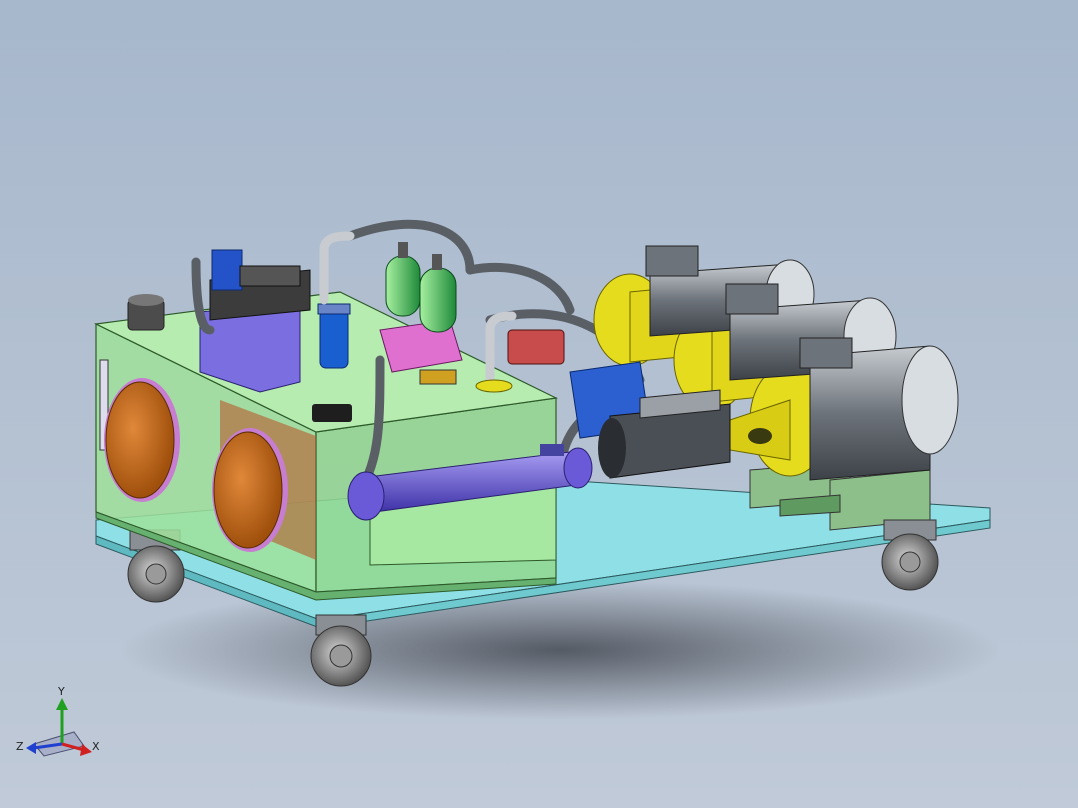  I want to click on y-axis-arrow-icon, so click(62, 704).